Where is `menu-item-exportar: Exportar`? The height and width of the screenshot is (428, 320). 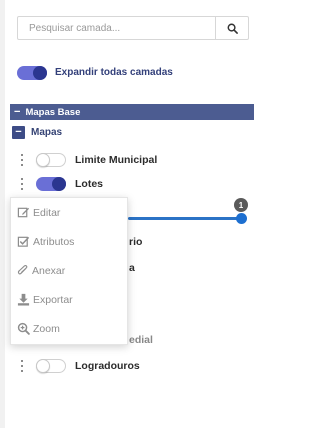
menu-item-exportar: Exportar is located at coordinates (45, 299).